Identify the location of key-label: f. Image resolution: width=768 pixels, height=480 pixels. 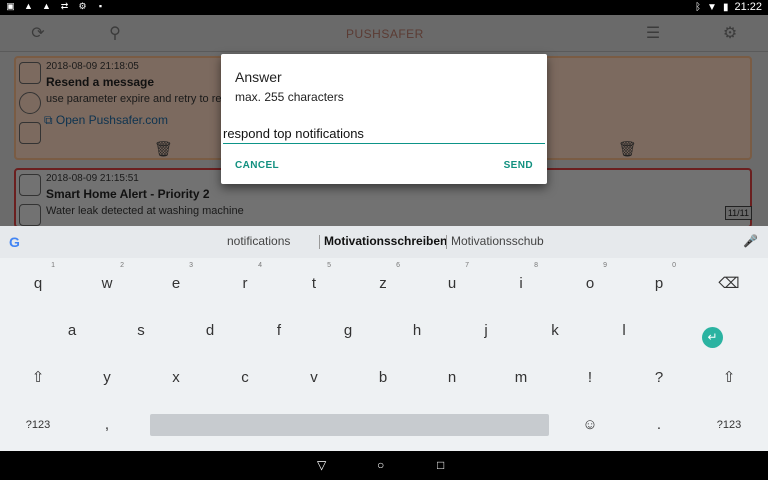
(279, 330).